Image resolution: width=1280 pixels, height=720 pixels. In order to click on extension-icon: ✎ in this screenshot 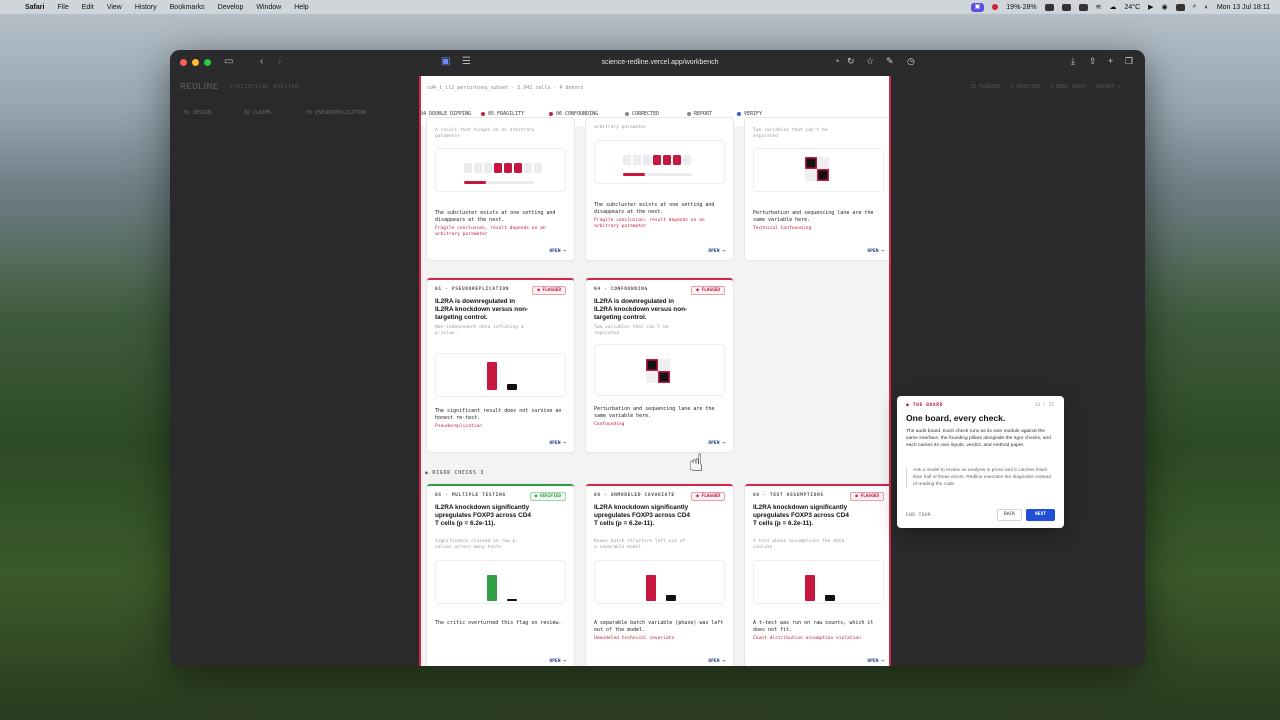, I will do `click(890, 61)`.